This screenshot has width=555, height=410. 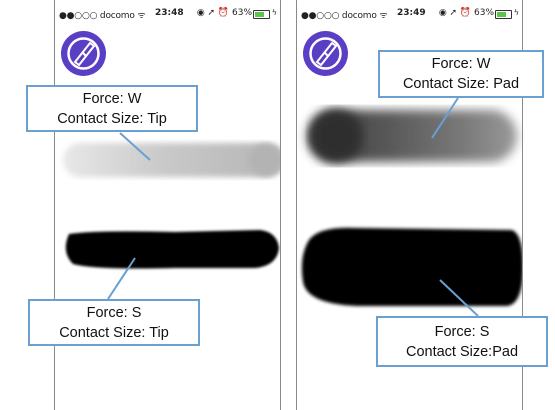 I want to click on callout-contact-size-label: Contact Size: Pad, so click(x=461, y=84).